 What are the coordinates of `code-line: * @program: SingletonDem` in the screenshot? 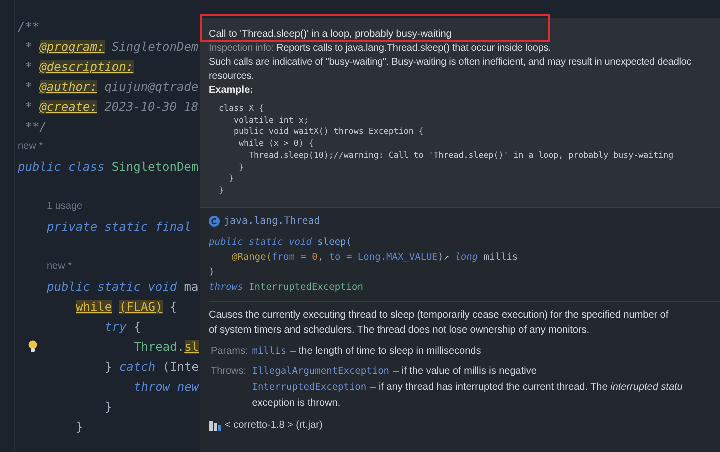 It's located at (111, 47).